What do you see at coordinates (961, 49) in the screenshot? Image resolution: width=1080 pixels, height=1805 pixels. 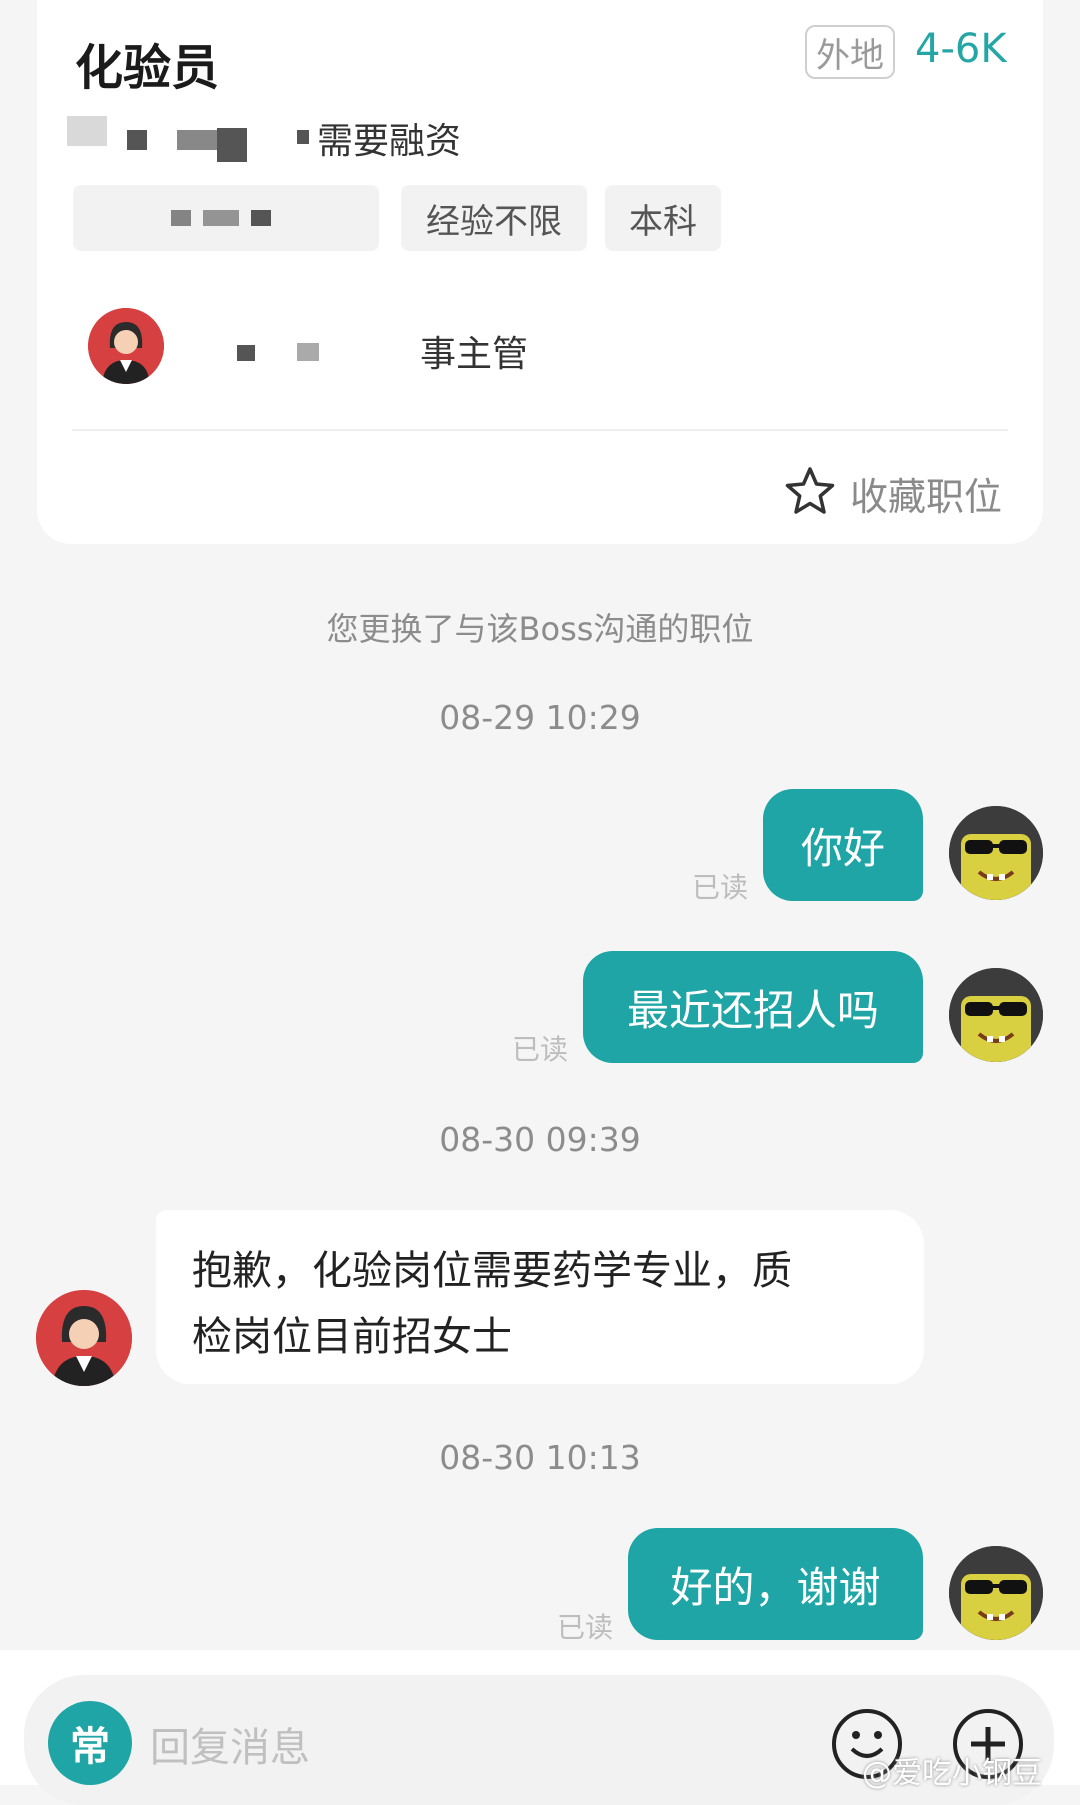 I see `salary-range: 4-6K` at bounding box center [961, 49].